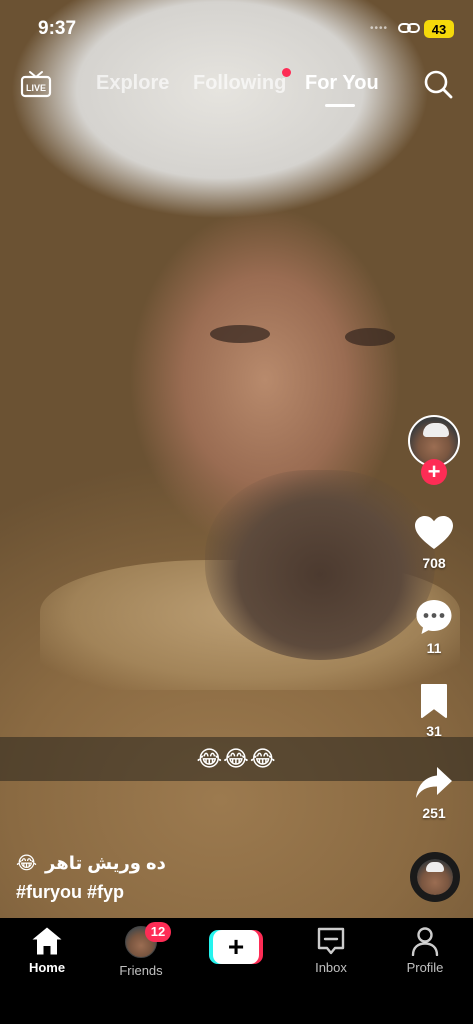 This screenshot has width=473, height=1024. Describe the element at coordinates (105, 862) in the screenshot. I see `description-text: ده وریش تاهر` at that location.